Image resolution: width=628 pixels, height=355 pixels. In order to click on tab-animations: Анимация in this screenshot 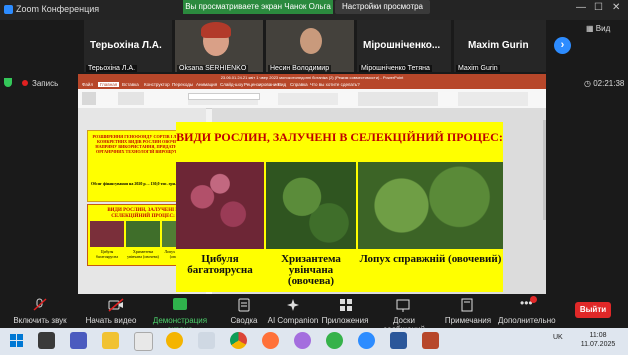, I will do `click(206, 84)`.